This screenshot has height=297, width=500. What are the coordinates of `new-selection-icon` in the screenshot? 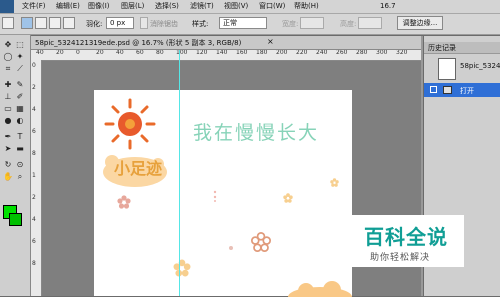 It's located at (27, 23).